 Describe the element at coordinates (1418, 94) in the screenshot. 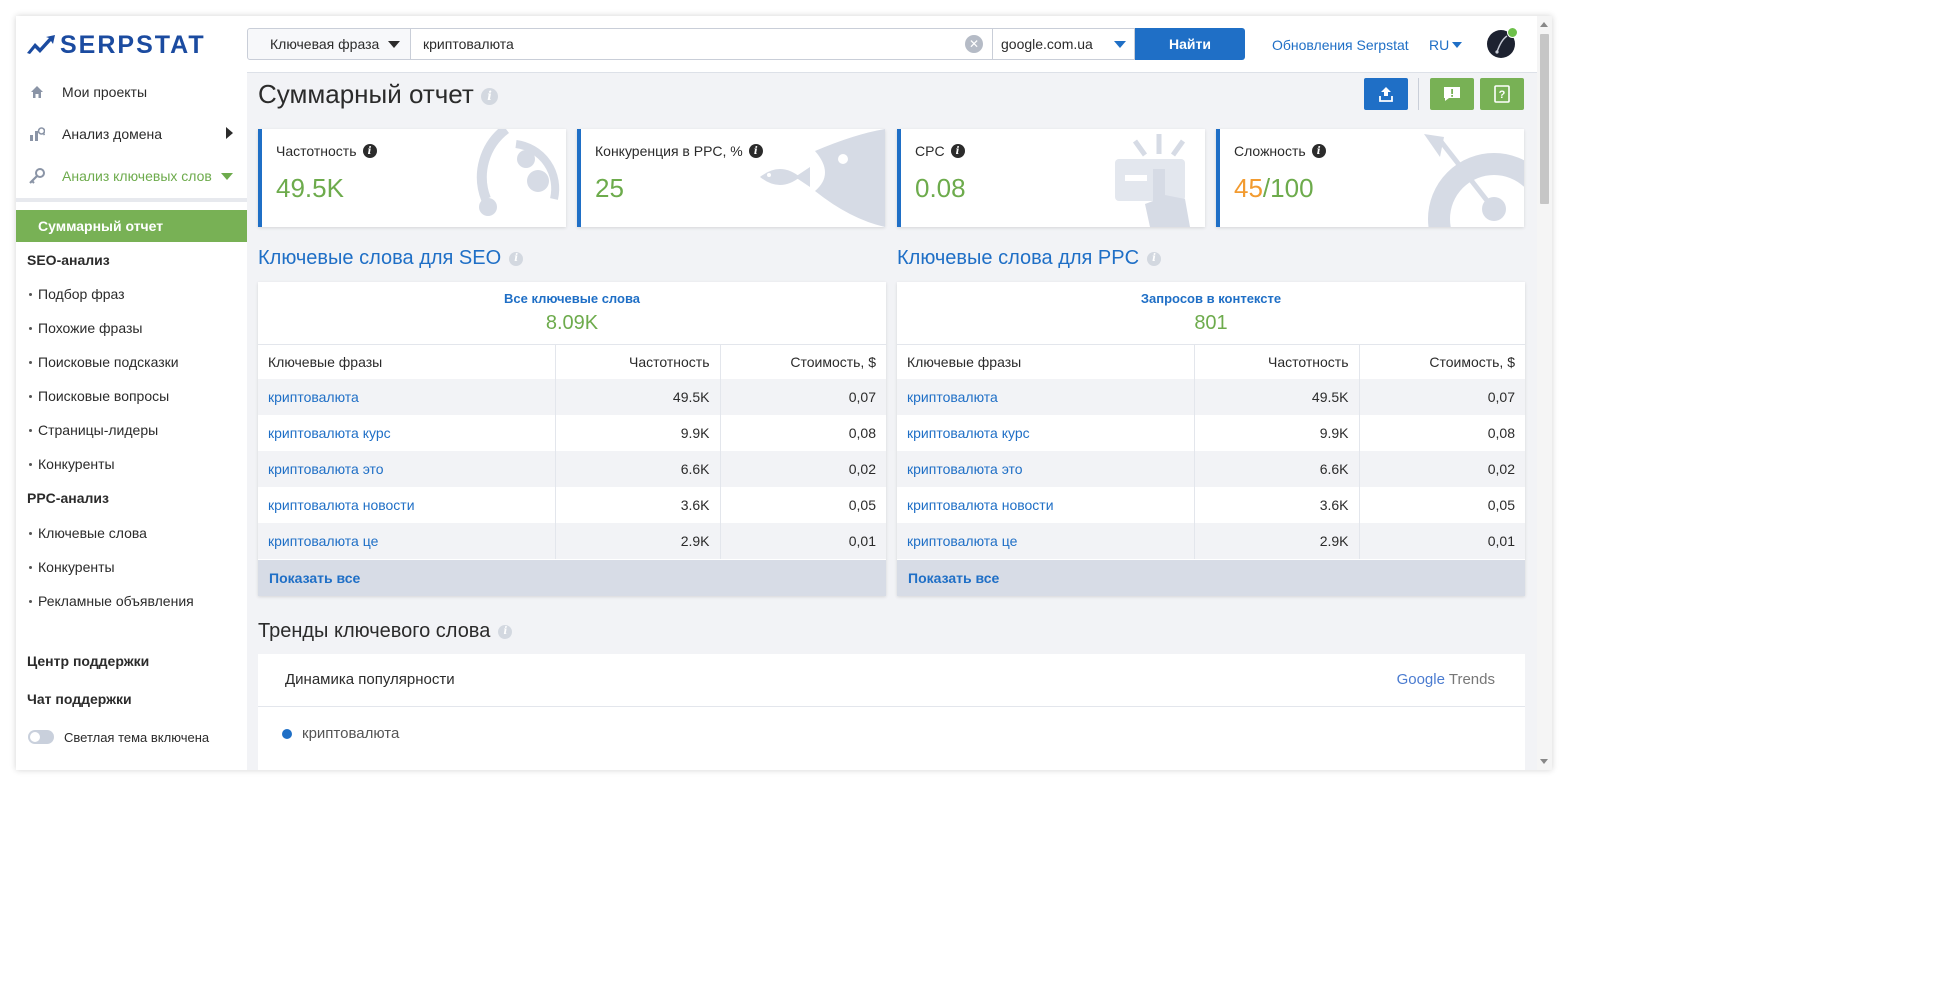

I see `action-divider` at that location.